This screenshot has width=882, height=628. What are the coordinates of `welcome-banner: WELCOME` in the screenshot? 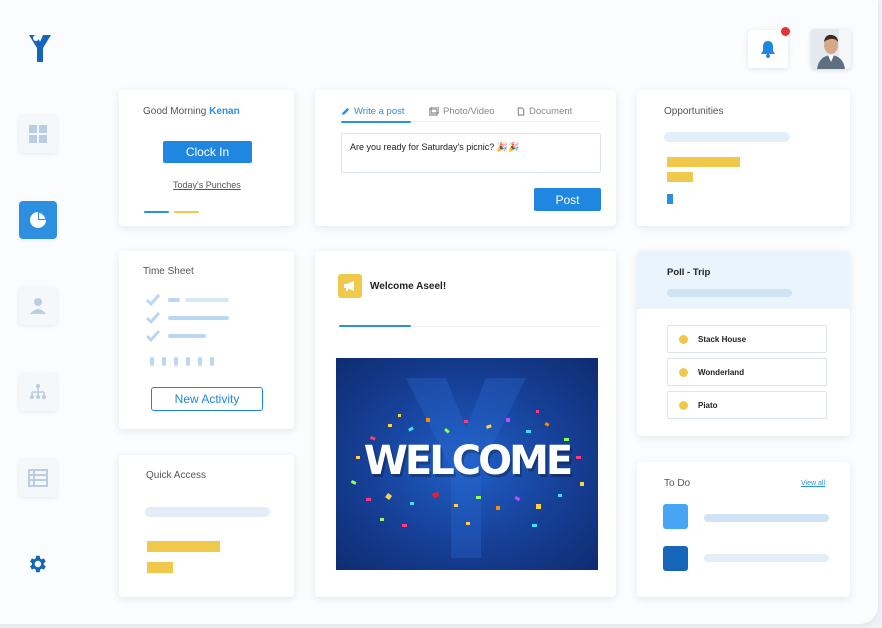 It's located at (467, 464).